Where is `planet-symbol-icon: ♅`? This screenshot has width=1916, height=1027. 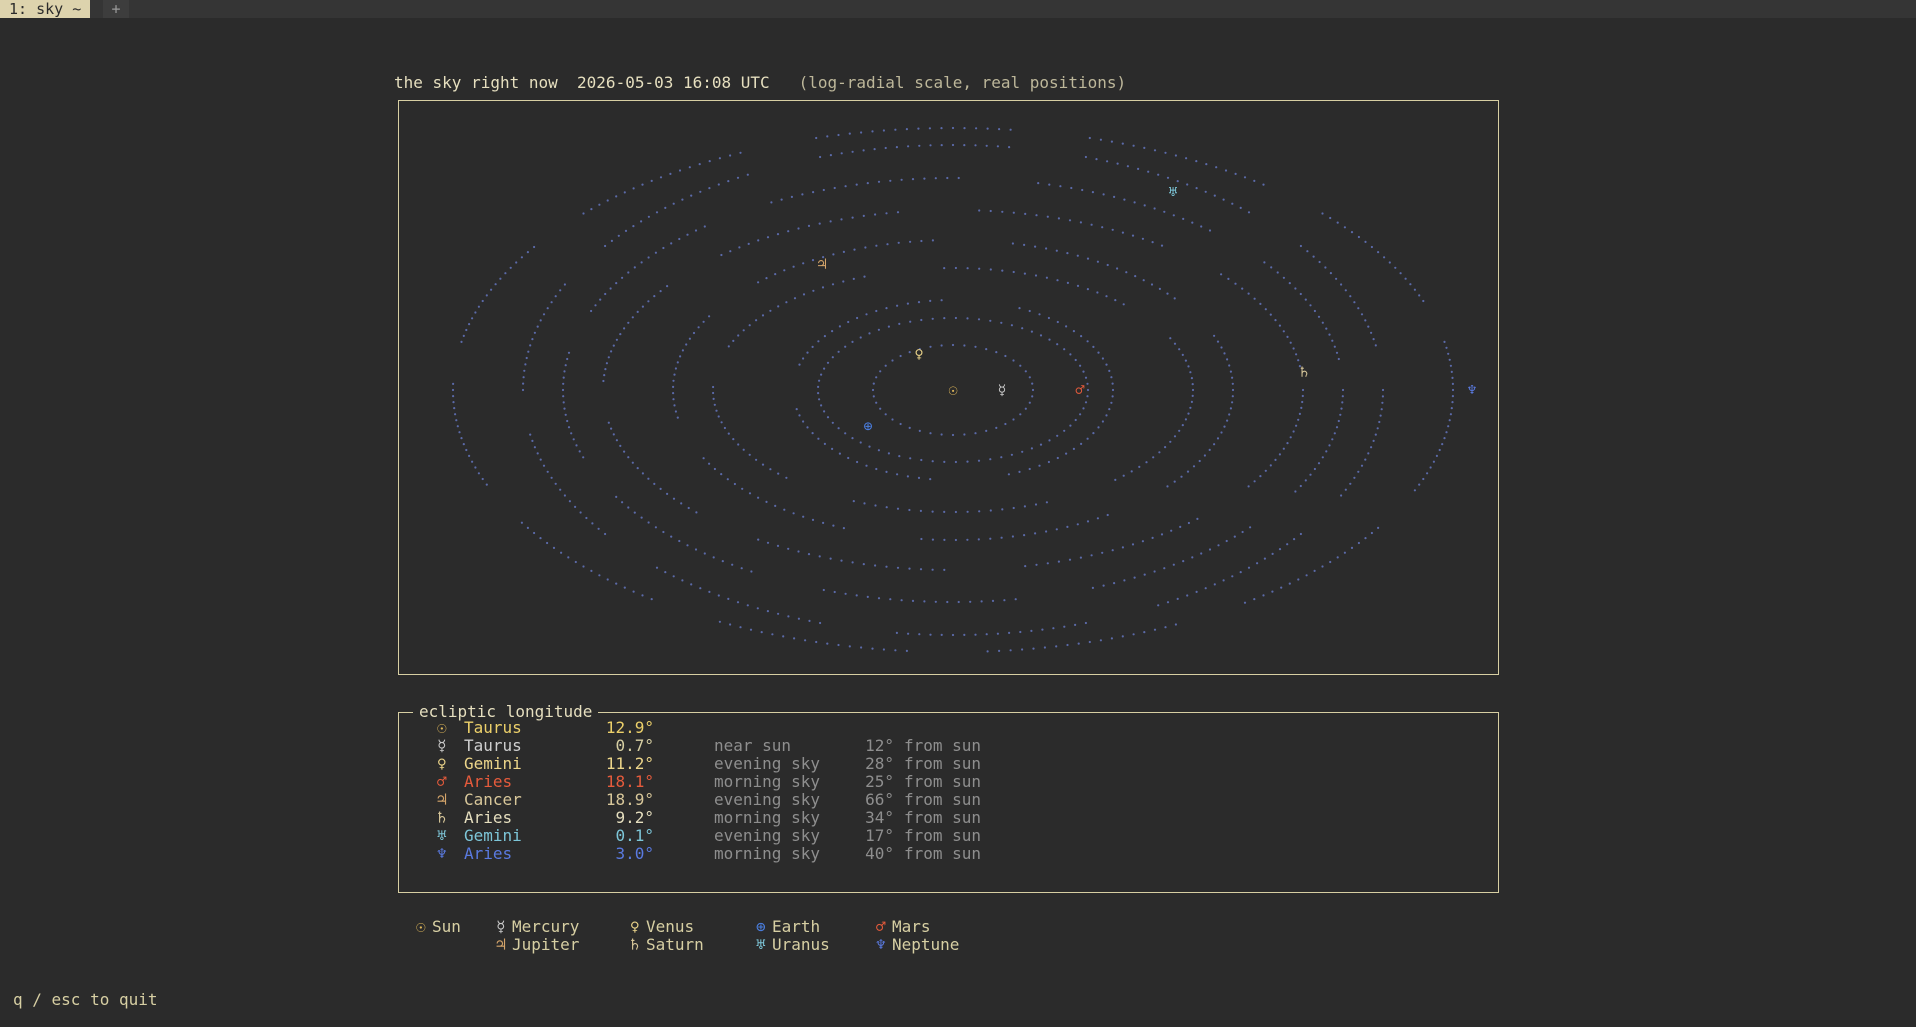
planet-symbol-icon: ♅ is located at coordinates (442, 835).